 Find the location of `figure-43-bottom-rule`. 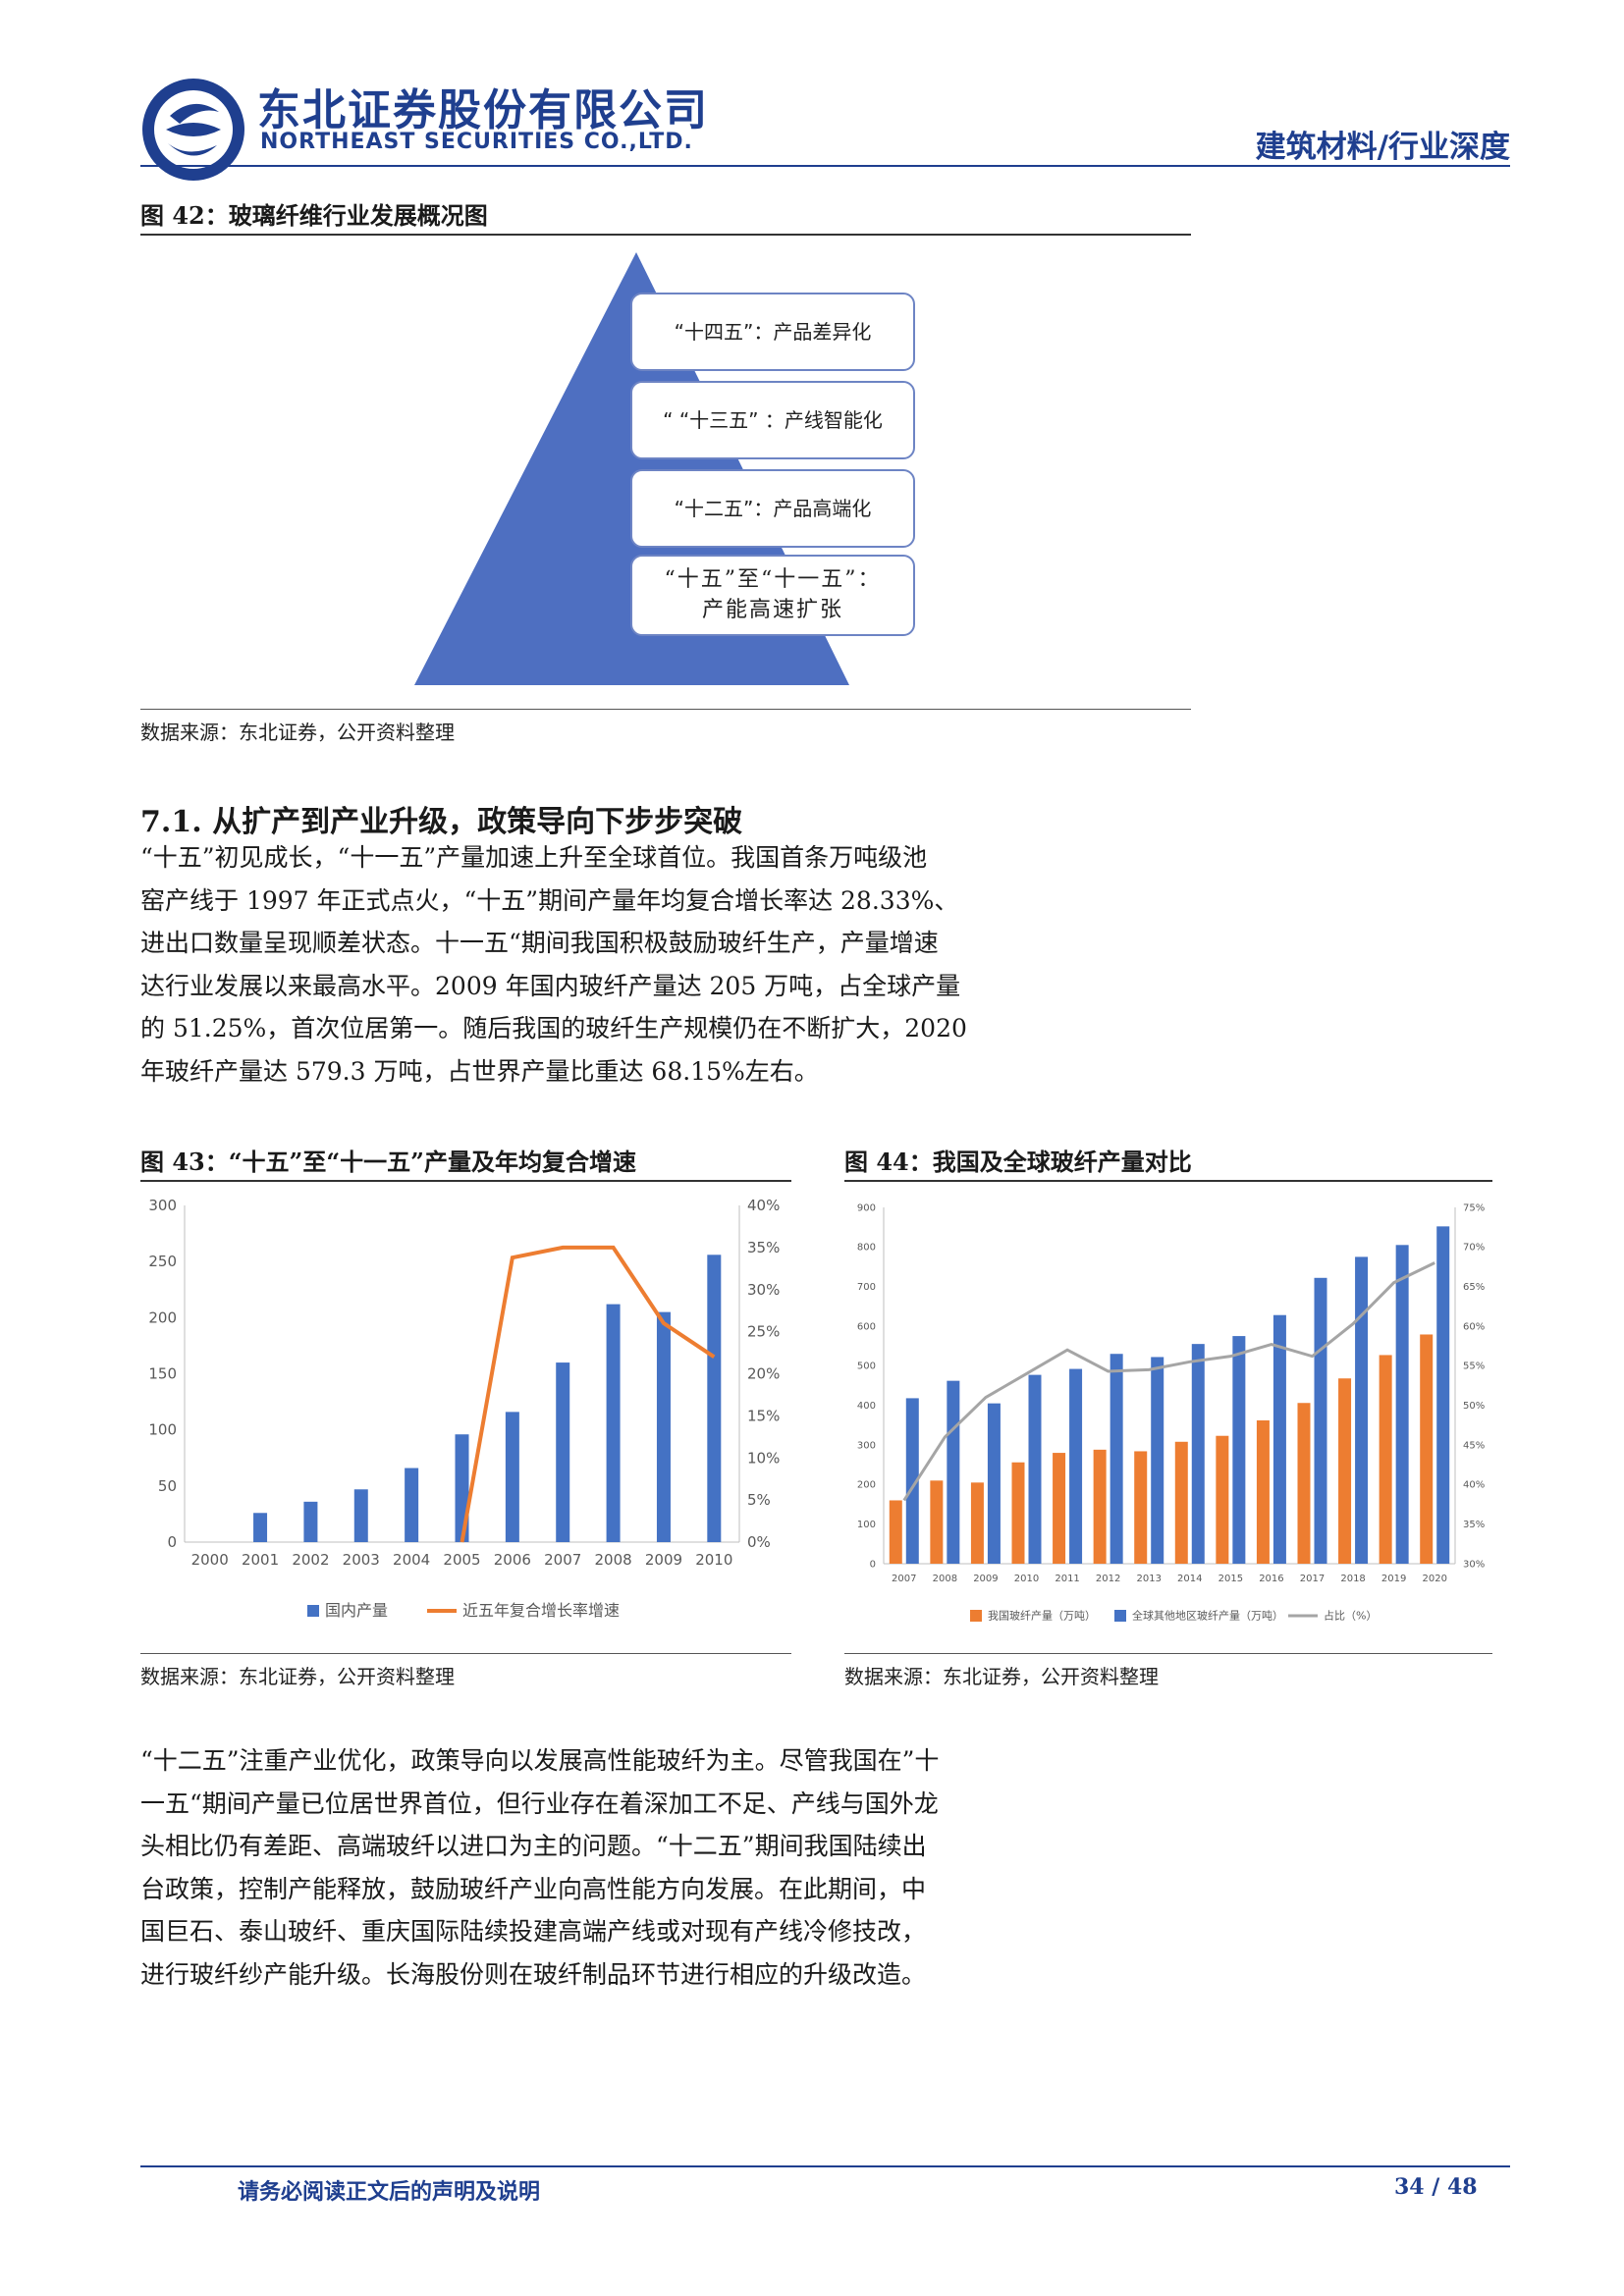

figure-43-bottom-rule is located at coordinates (465, 1653).